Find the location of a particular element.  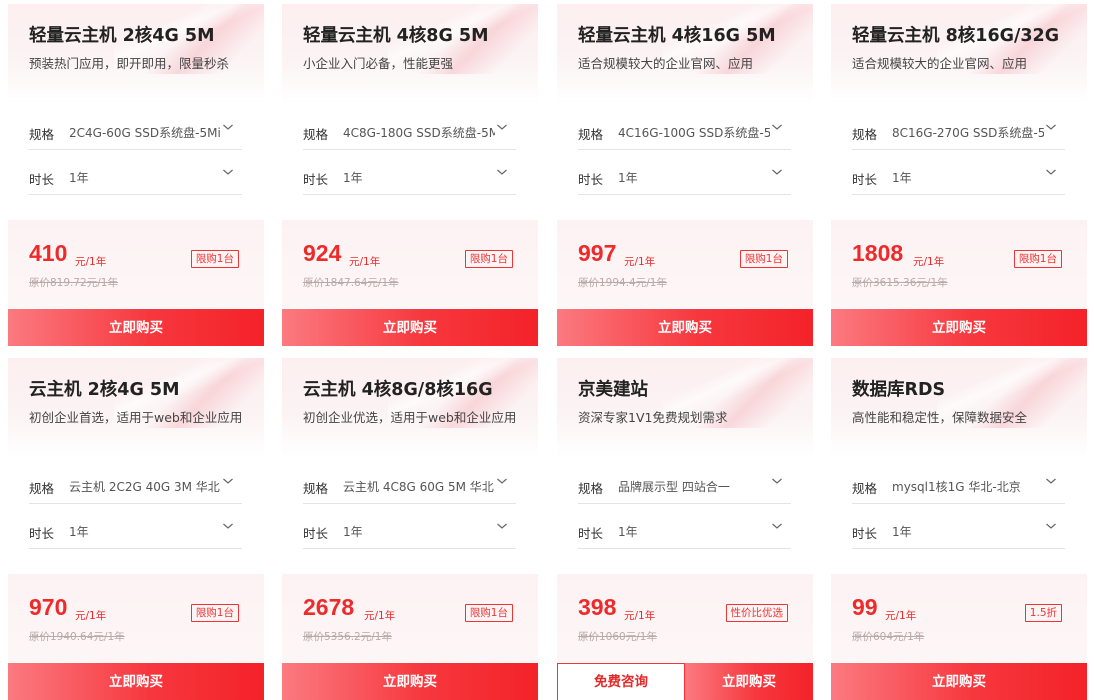

original-price: 原价1847.64元/1年 is located at coordinates (351, 283).